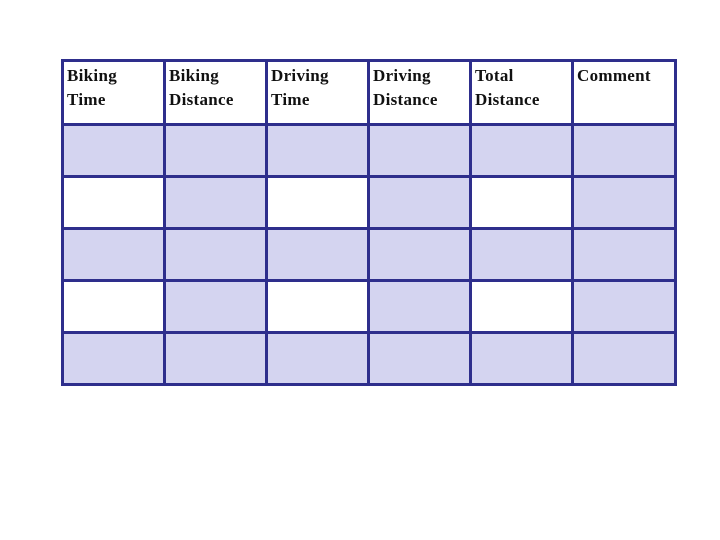 This screenshot has width=720, height=540. I want to click on header-line-1: Total, so click(494, 75).